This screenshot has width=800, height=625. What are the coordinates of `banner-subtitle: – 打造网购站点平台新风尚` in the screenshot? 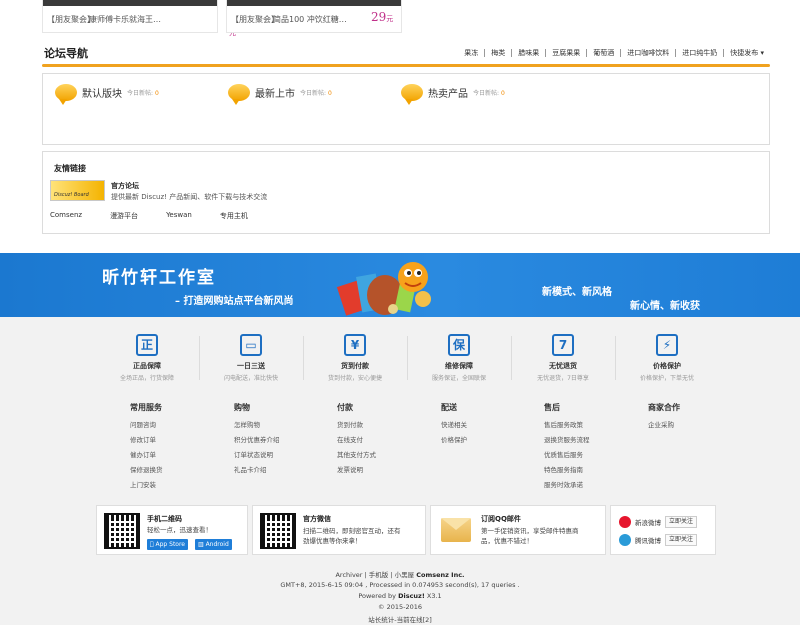 It's located at (234, 301).